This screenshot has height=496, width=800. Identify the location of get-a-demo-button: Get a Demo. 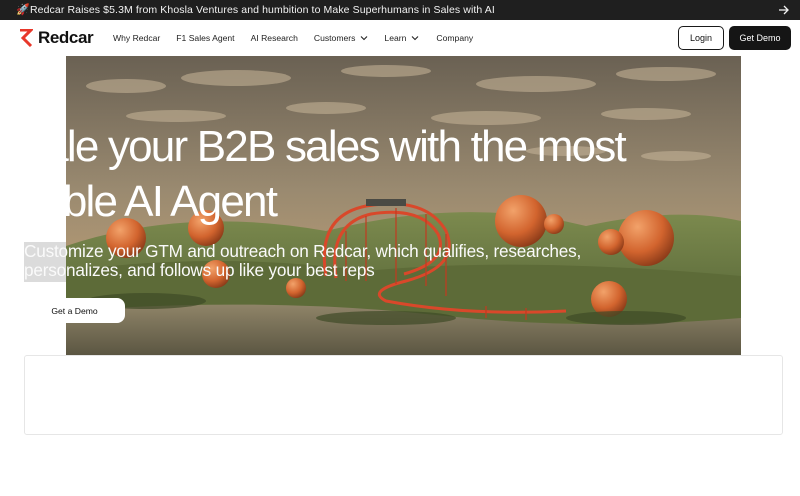
(74, 310).